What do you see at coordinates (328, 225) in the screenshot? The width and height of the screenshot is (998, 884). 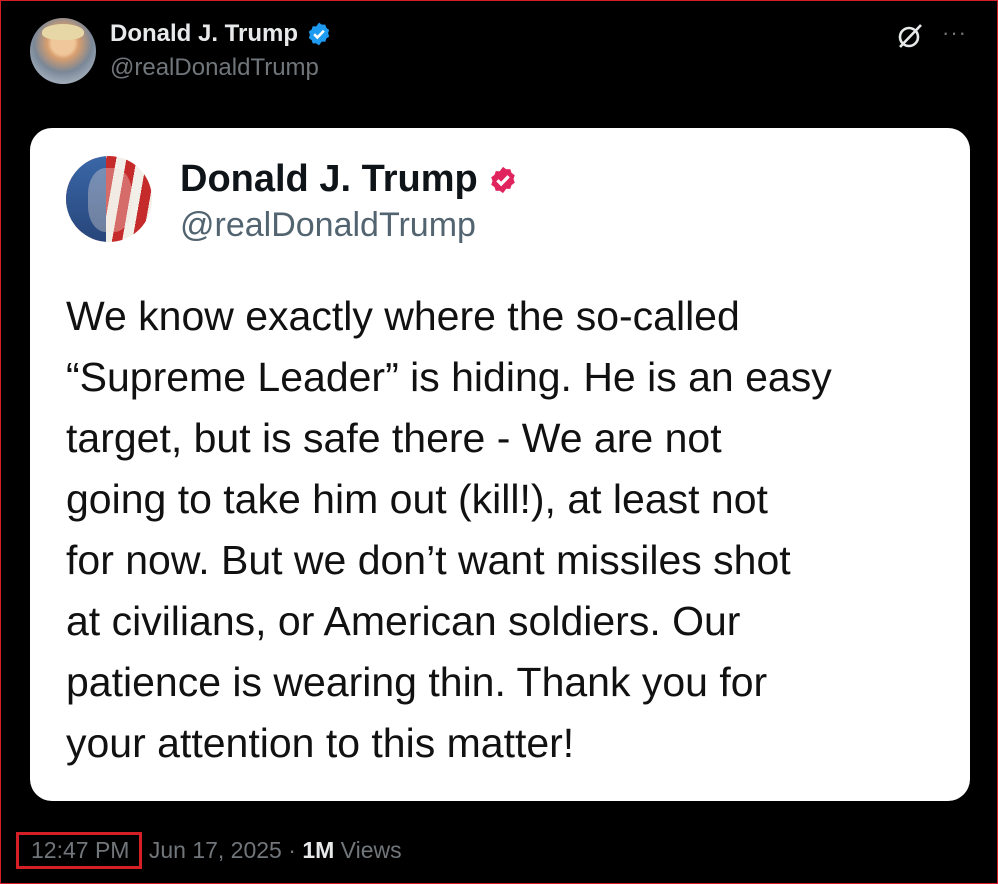 I see `quoted-author-handle: @realDonaldTrump` at bounding box center [328, 225].